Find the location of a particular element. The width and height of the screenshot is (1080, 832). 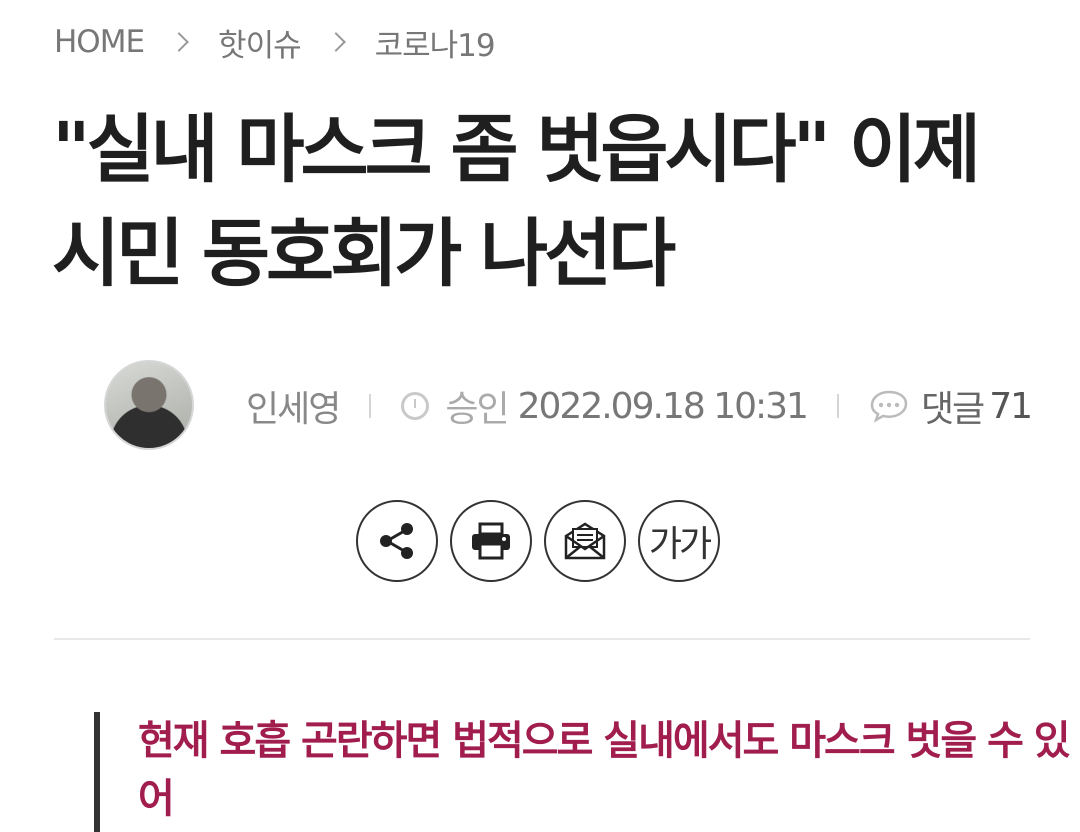

article-title-line-2: 시민 동호회가 나선다 is located at coordinates (364, 254).